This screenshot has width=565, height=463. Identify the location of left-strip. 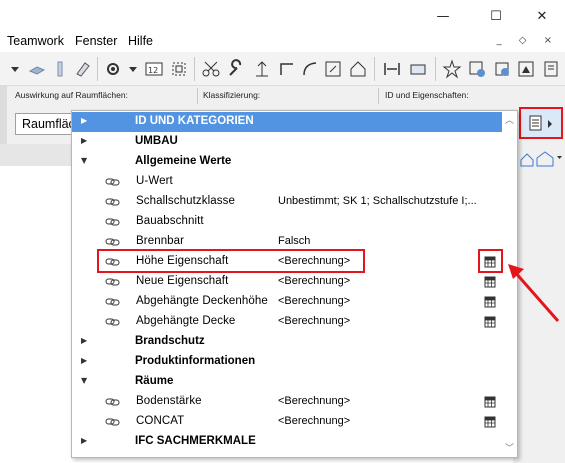
(3, 115).